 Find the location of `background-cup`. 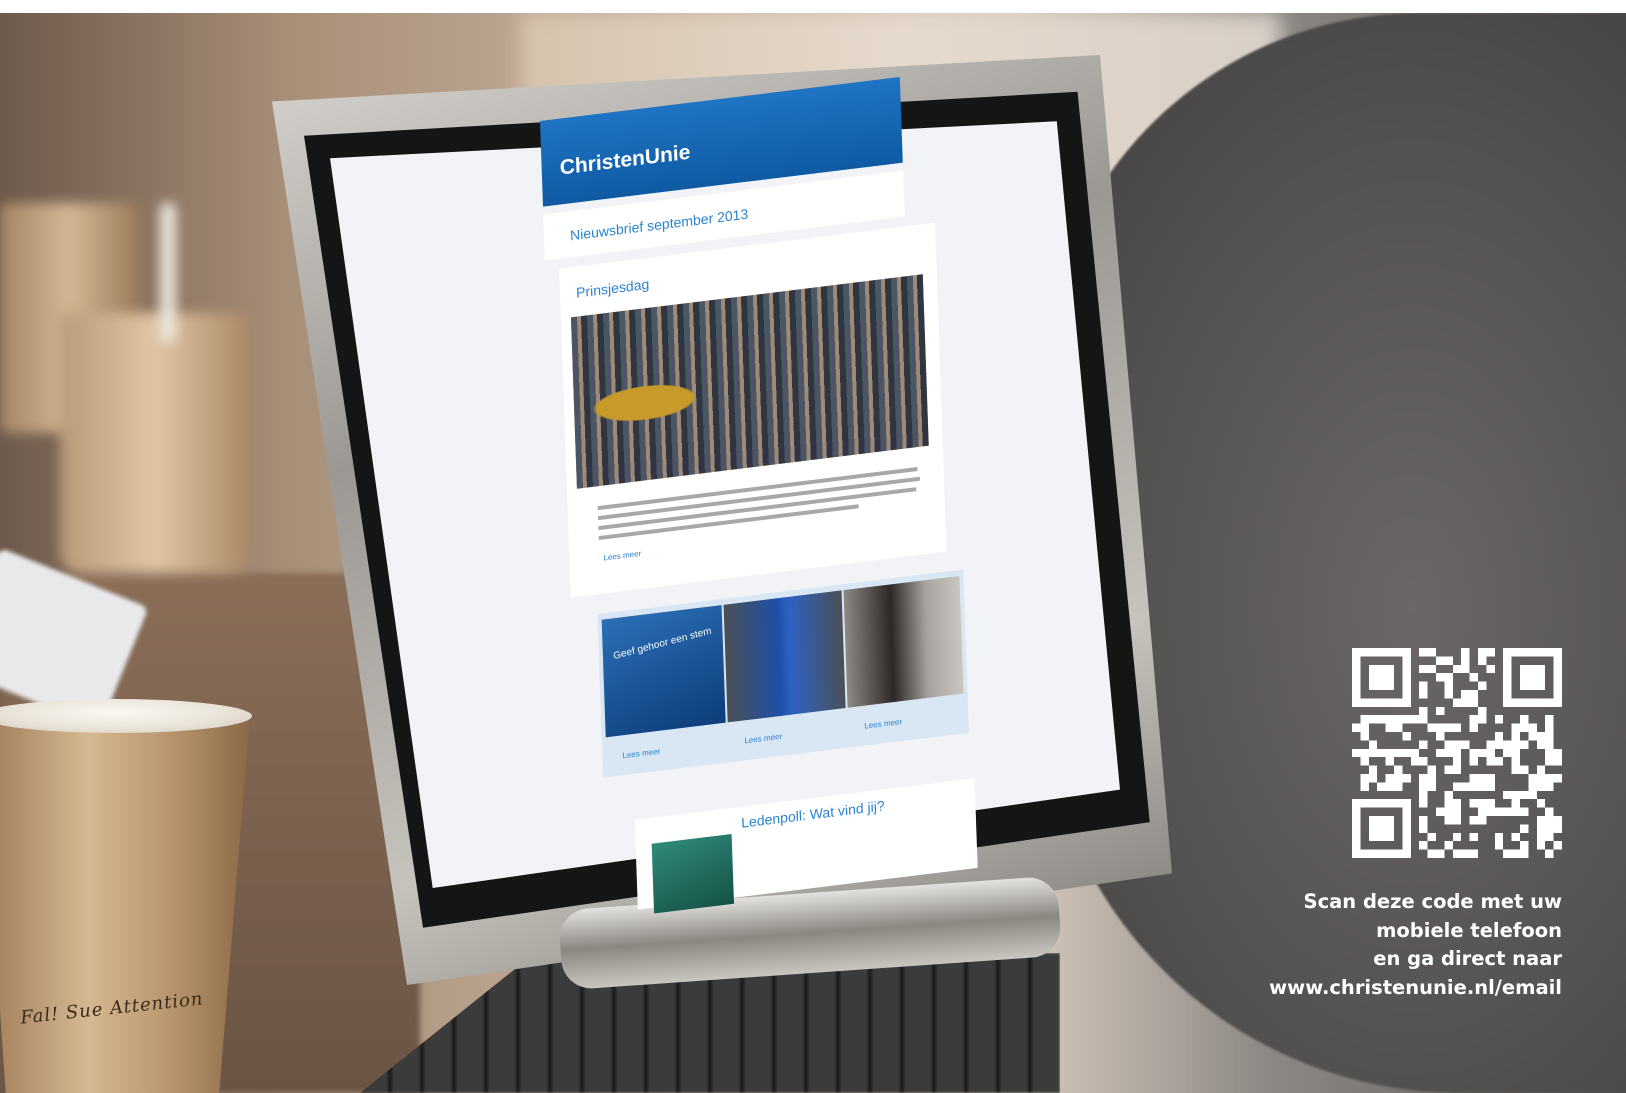

background-cup is located at coordinates (155, 443).